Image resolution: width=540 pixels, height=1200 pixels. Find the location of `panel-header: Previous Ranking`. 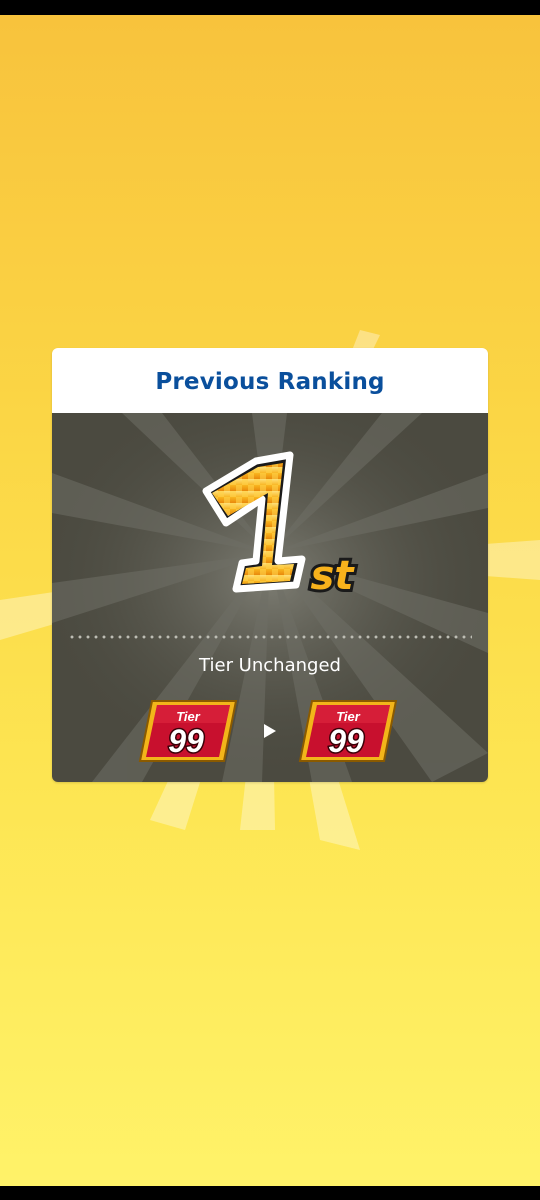

panel-header: Previous Ranking is located at coordinates (270, 380).